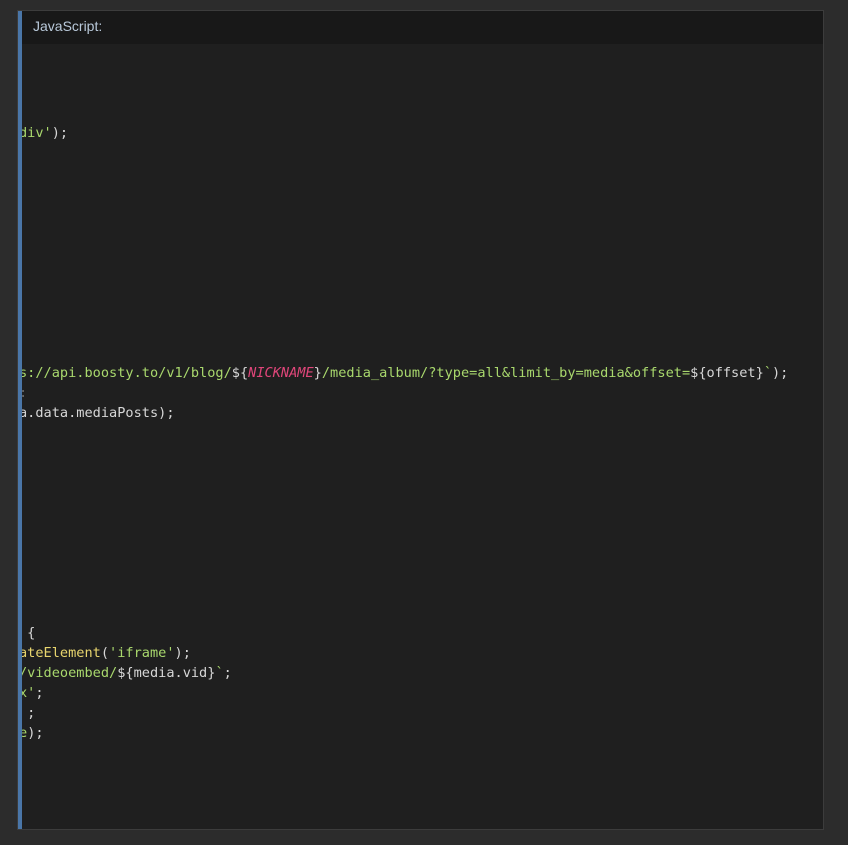 This screenshot has width=848, height=845. What do you see at coordinates (68, 26) in the screenshot?
I see `language-label: JavaScript:` at bounding box center [68, 26].